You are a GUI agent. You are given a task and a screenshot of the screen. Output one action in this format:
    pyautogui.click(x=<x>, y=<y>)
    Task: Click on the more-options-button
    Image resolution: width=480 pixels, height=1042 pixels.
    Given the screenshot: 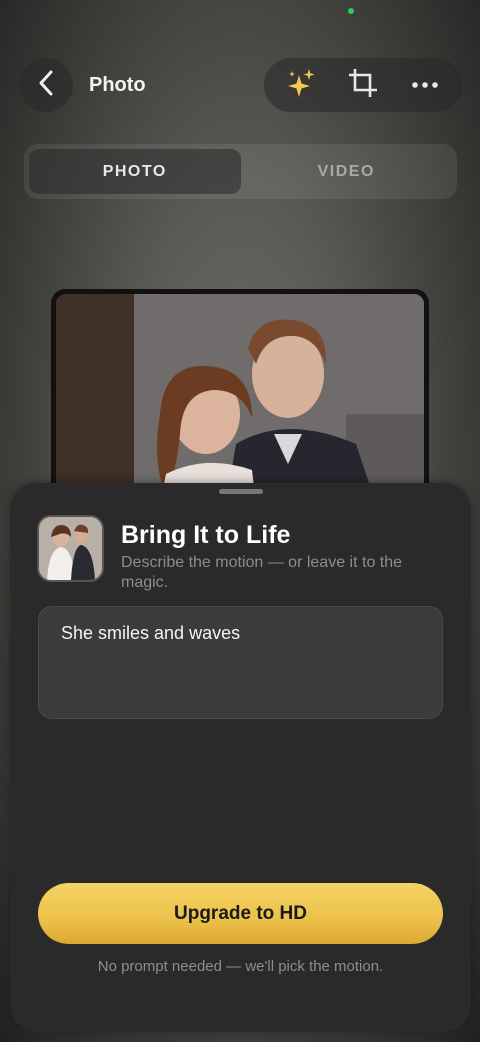 What is the action you would take?
    pyautogui.click(x=425, y=85)
    